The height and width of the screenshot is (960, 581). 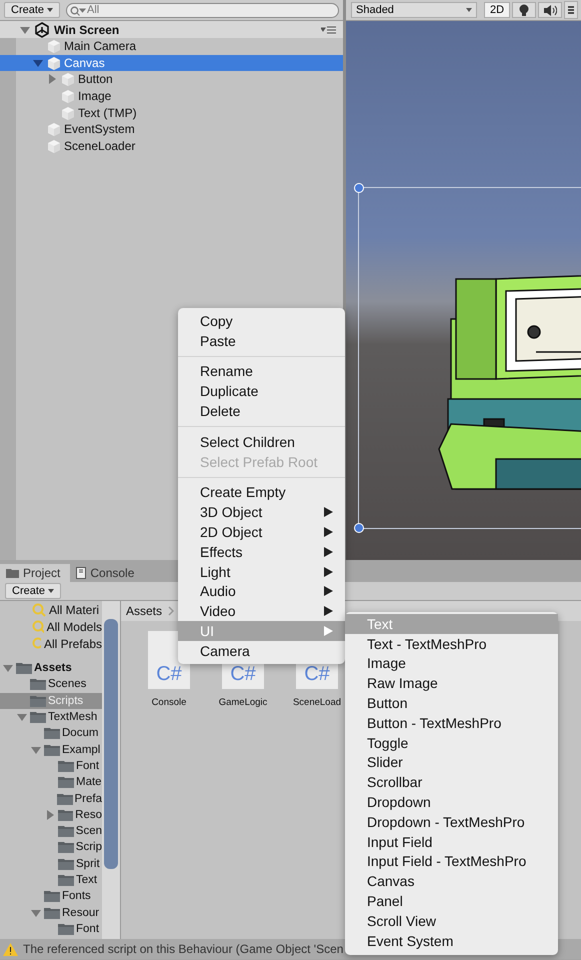 I want to click on menu-item: Audio, so click(x=261, y=592).